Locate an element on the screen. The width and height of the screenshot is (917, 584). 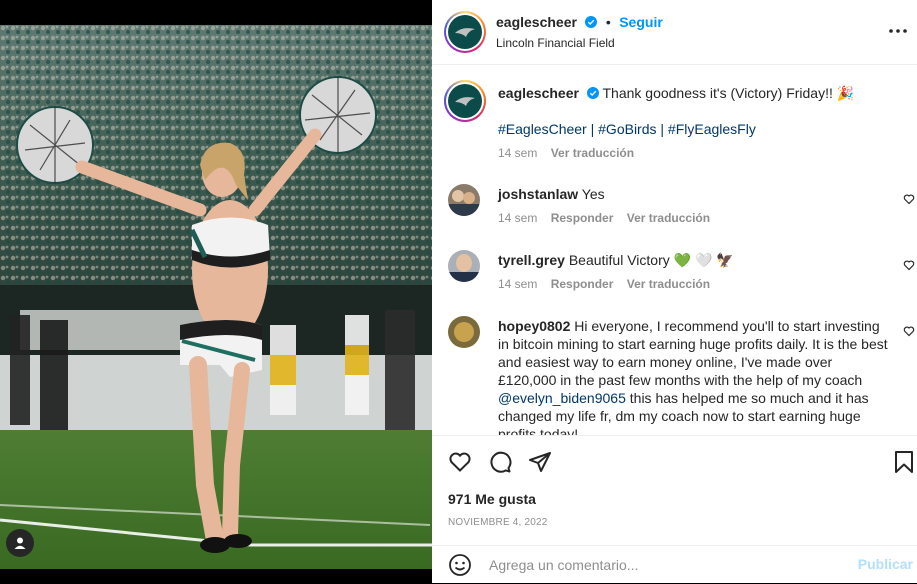
add-comment-bar: Publicar is located at coordinates (674, 564).